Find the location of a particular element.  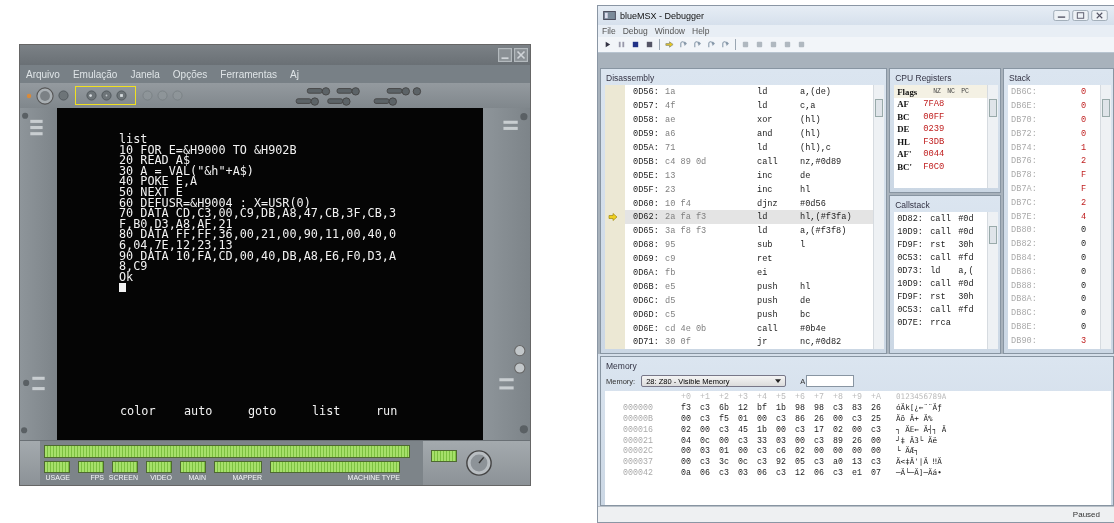

bytes-text: 95 is located at coordinates (671, 245).